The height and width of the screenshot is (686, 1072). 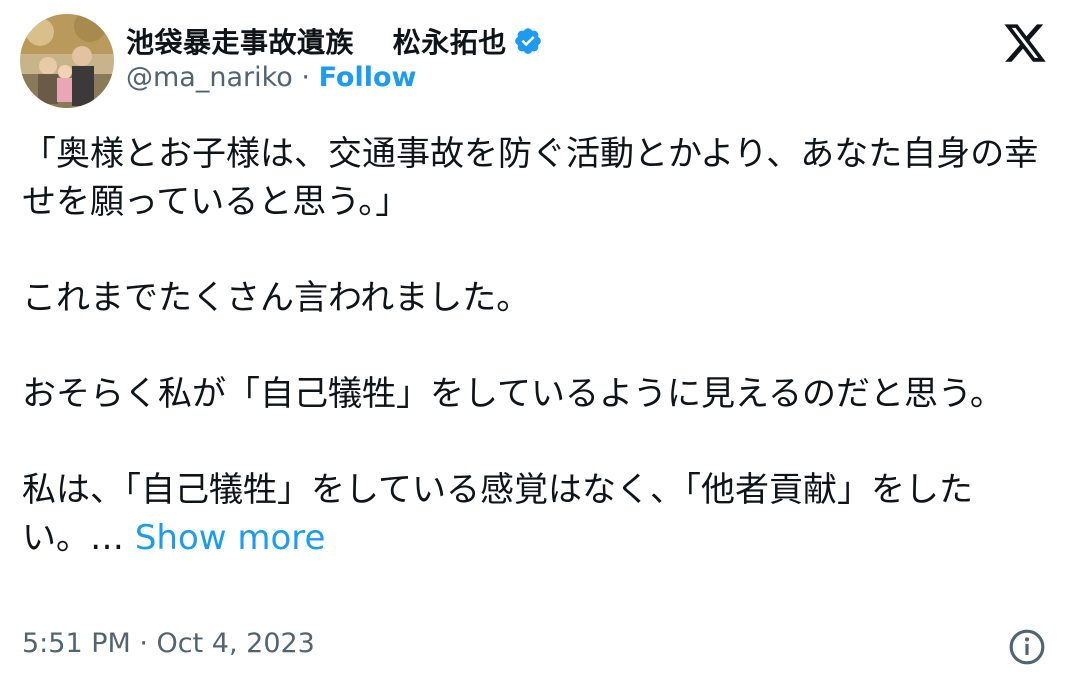 What do you see at coordinates (276, 298) in the screenshot?
I see `tweet-paragraph: これまでたくさん言われました。` at bounding box center [276, 298].